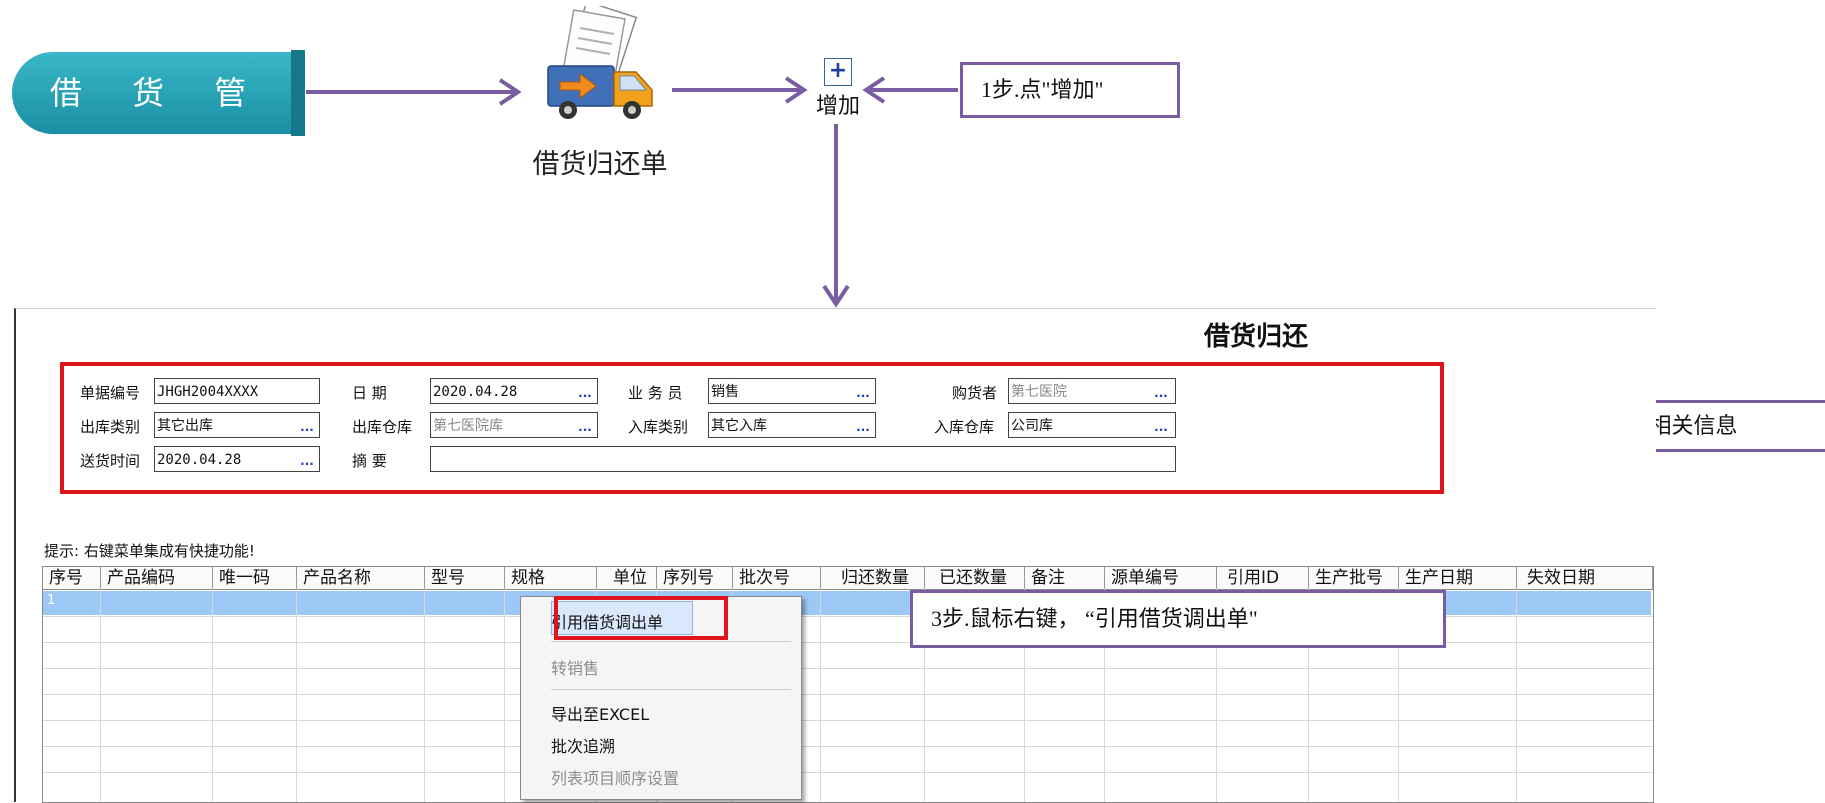 Image resolution: width=1825 pixels, height=803 pixels. Describe the element at coordinates (838, 72) in the screenshot. I see `add-plus-icon: +` at that location.